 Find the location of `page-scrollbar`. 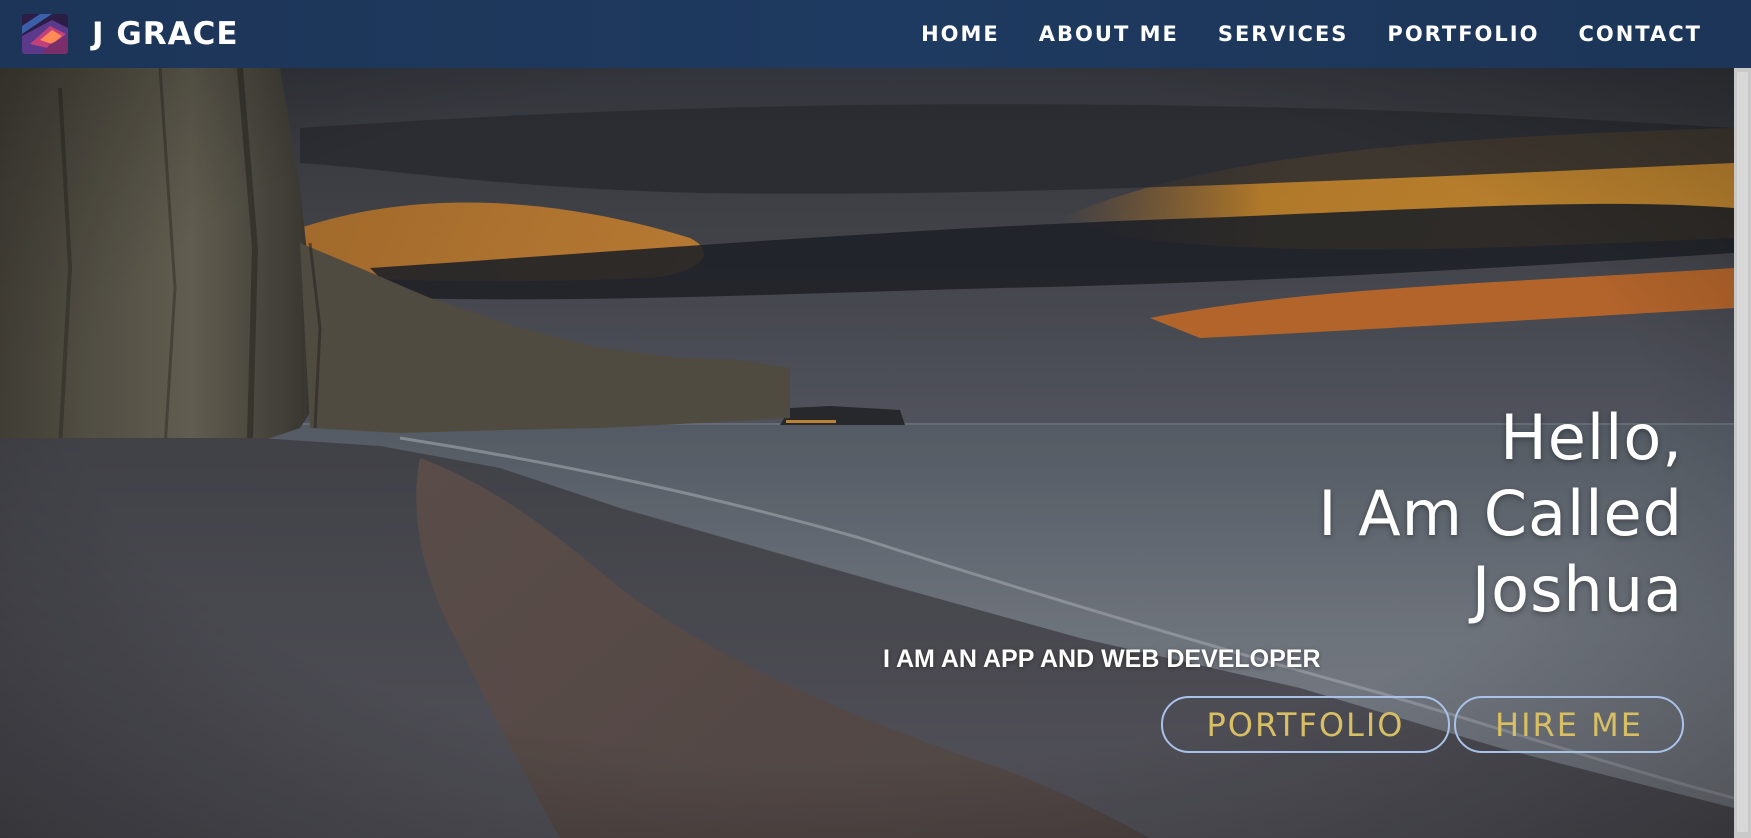

page-scrollbar is located at coordinates (1742, 453).